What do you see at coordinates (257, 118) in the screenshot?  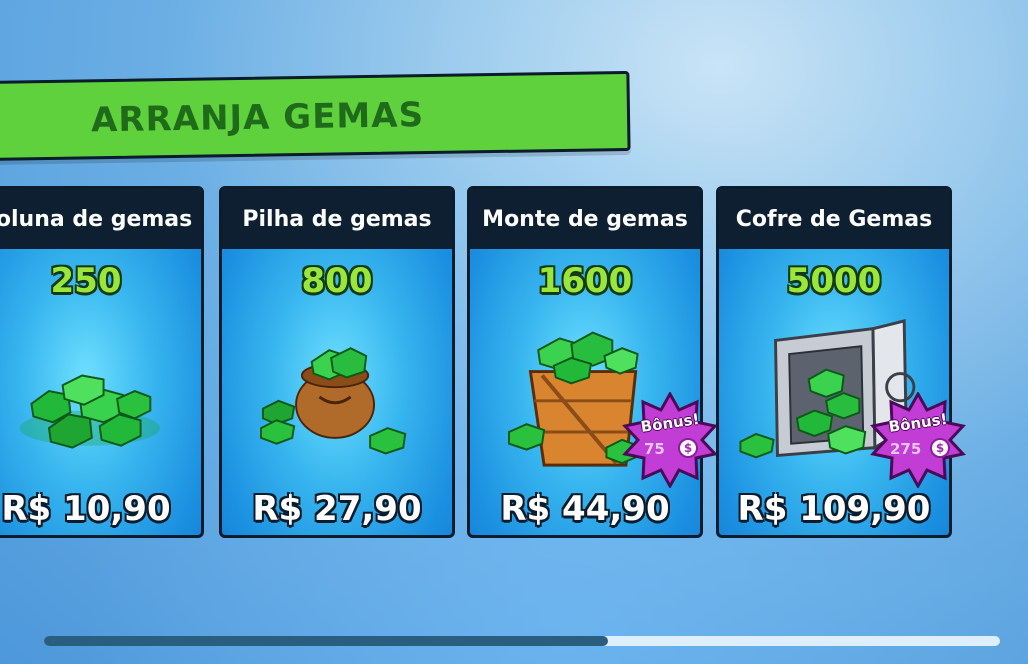 I see `section-title: ARRANJA GEMAS` at bounding box center [257, 118].